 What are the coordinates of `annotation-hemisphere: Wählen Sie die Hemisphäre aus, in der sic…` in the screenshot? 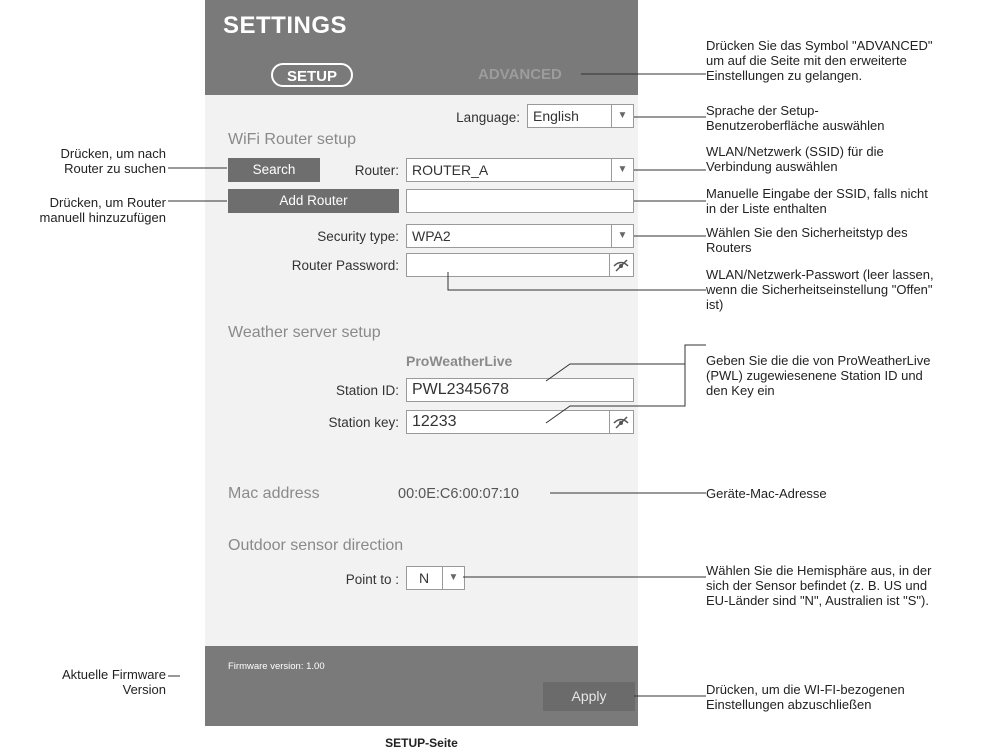 It's located at (819, 585).